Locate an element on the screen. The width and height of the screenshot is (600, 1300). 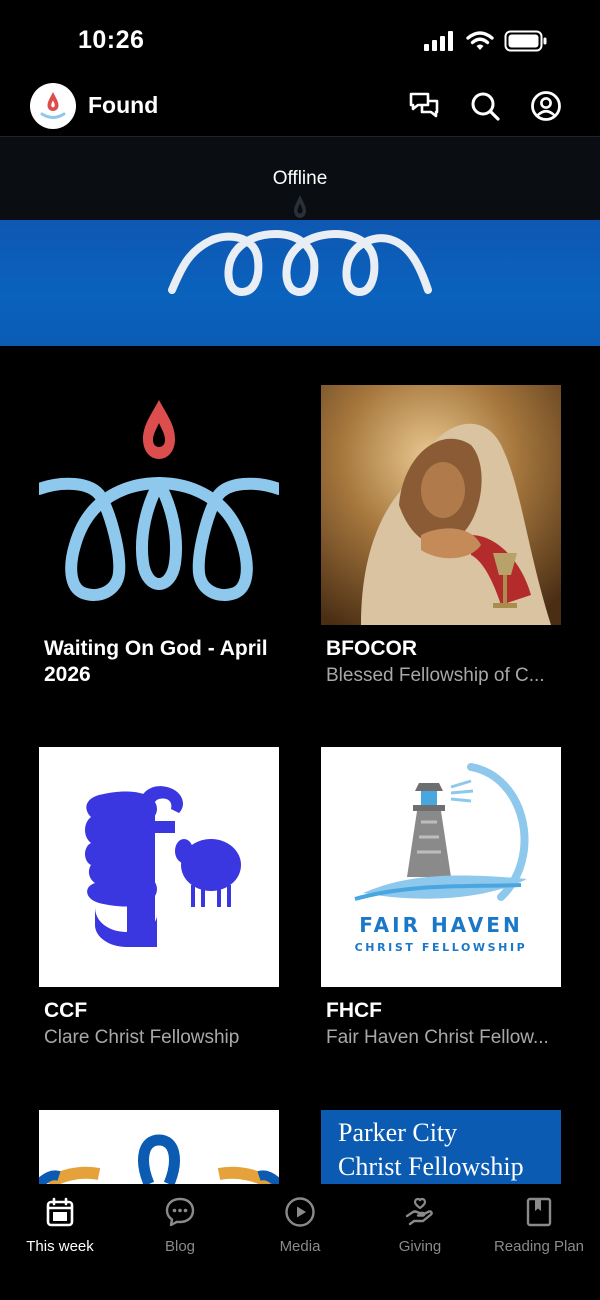
status-time: 10:26 is located at coordinates (111, 40).